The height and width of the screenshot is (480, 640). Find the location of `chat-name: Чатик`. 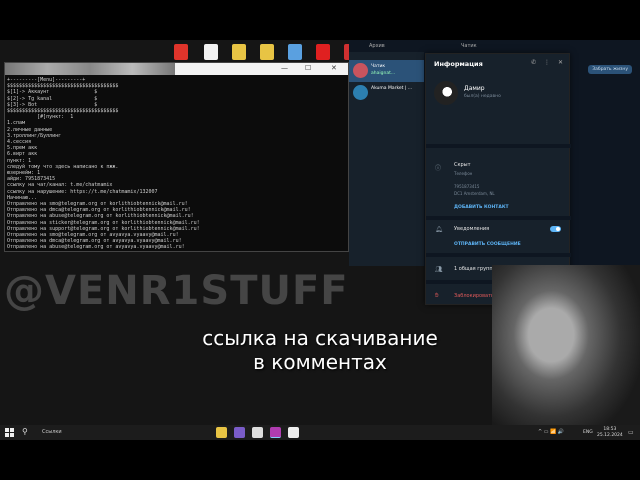

chat-name: Чатик is located at coordinates (378, 66).